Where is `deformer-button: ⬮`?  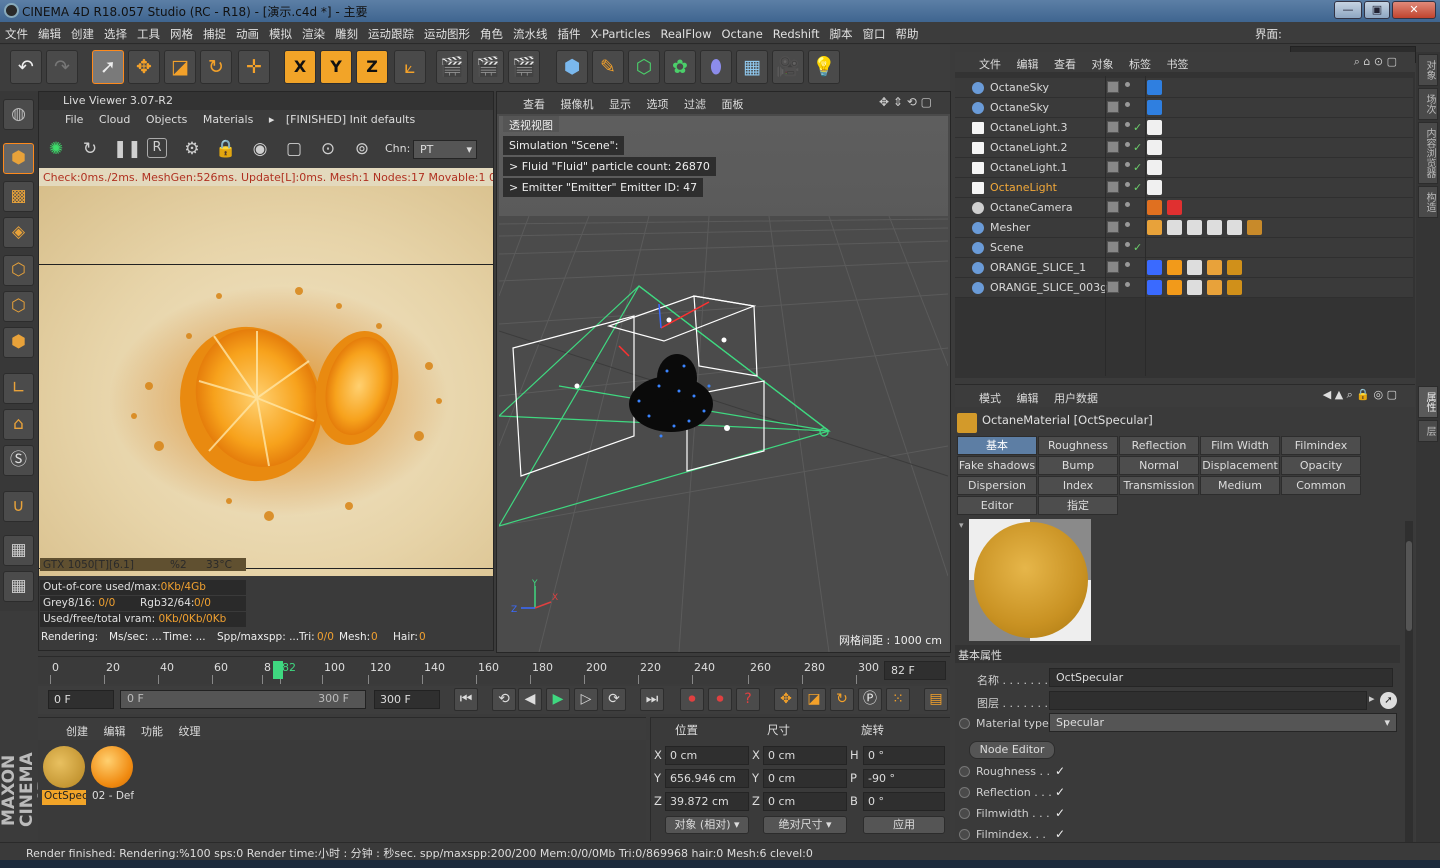
deformer-button: ⬮ is located at coordinates (716, 67).